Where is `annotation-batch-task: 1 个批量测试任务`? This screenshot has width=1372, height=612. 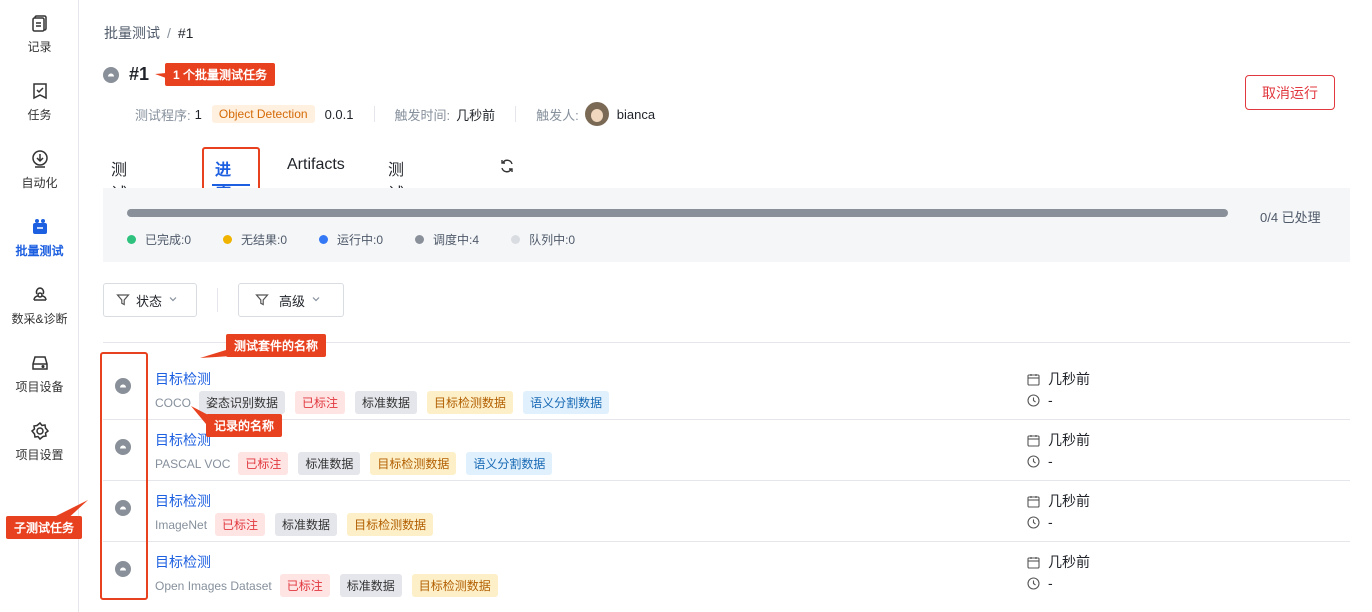 annotation-batch-task: 1 个批量测试任务 is located at coordinates (220, 74).